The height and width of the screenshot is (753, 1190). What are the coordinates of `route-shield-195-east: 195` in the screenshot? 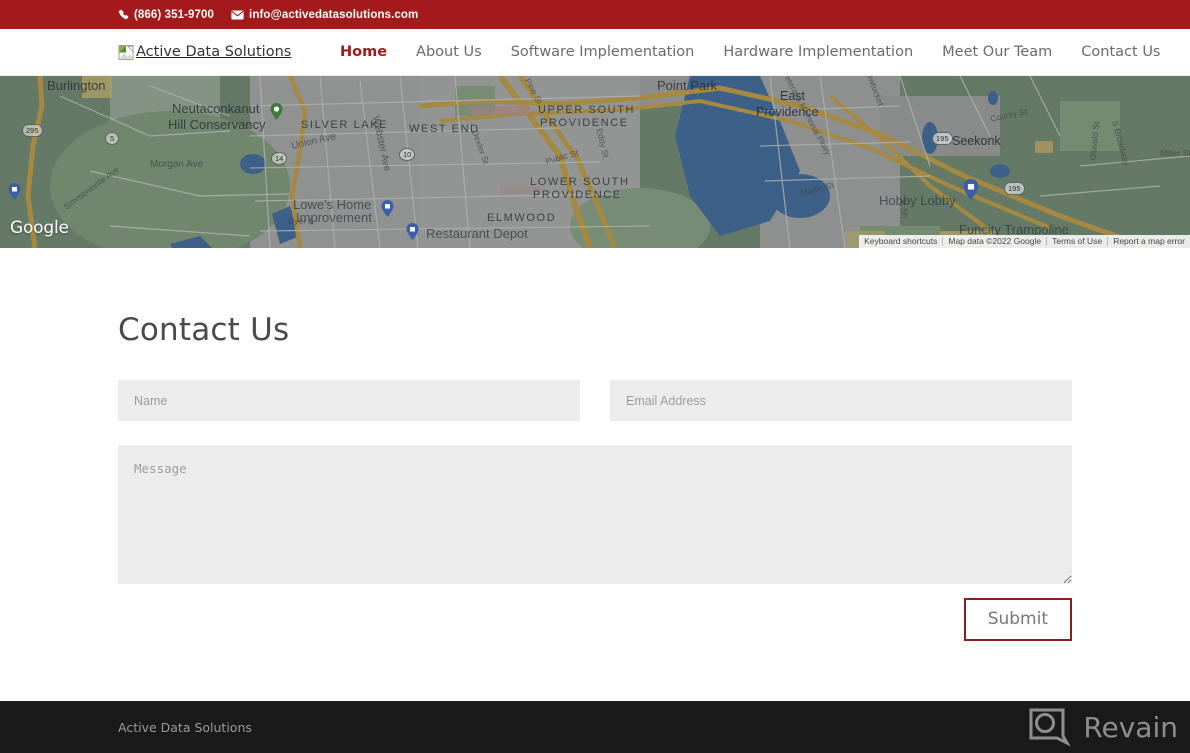 It's located at (1014, 188).